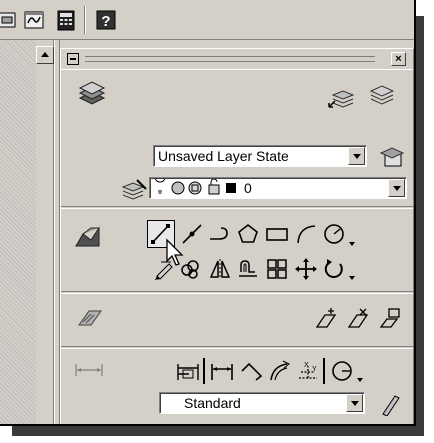 The height and width of the screenshot is (443, 434). What do you see at coordinates (248, 234) in the screenshot?
I see `polygon-icon` at bounding box center [248, 234].